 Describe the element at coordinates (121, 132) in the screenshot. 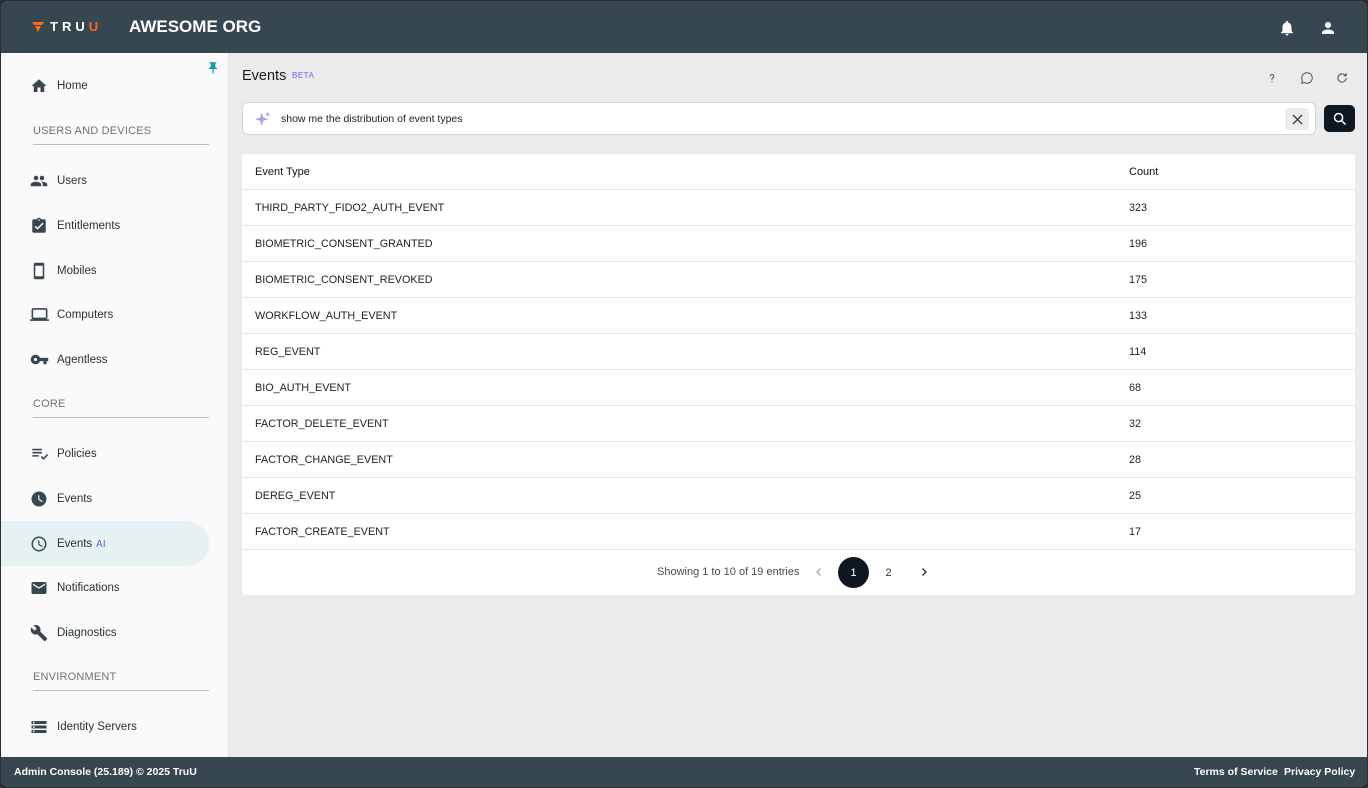

I see `section-users-and-devices: USERS AND DEVICES` at that location.